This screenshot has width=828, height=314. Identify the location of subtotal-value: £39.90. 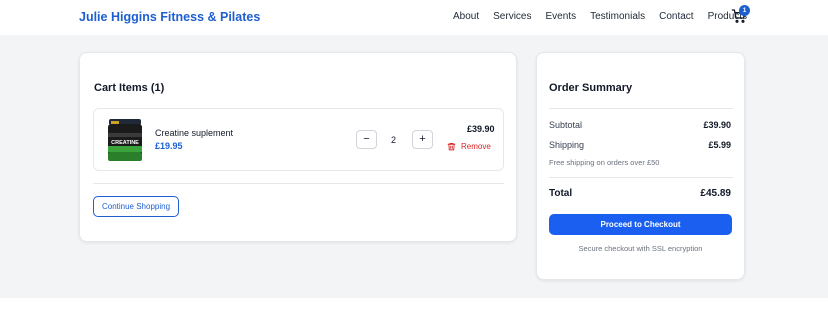
(717, 125).